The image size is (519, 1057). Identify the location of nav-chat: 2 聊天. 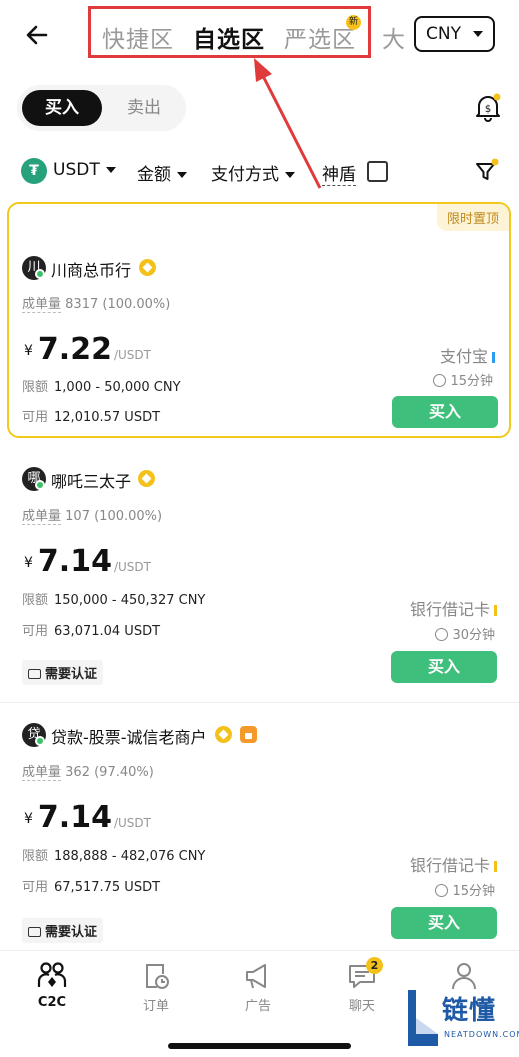
(362, 985).